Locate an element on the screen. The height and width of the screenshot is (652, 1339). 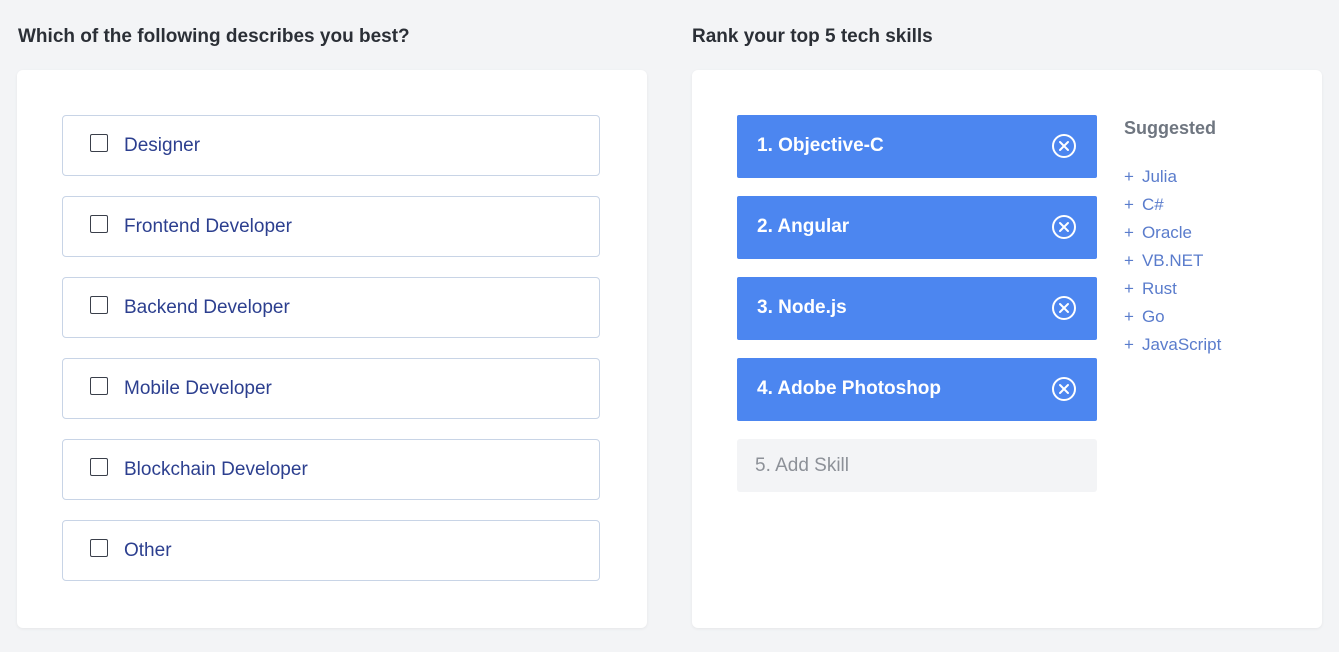
add-skill-input: 5. Add Skill is located at coordinates (917, 465).